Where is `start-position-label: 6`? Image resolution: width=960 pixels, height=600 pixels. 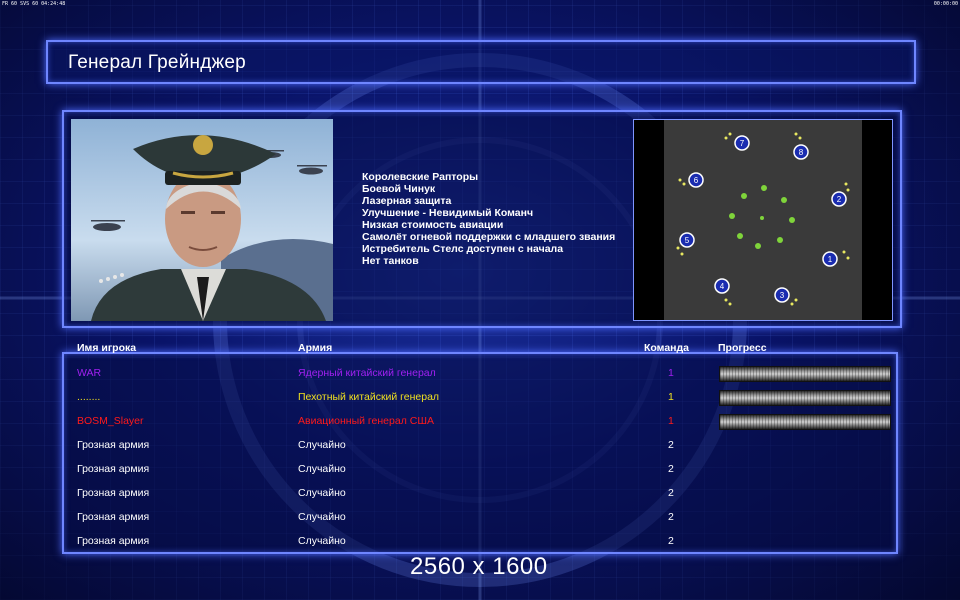 start-position-label: 6 is located at coordinates (696, 180).